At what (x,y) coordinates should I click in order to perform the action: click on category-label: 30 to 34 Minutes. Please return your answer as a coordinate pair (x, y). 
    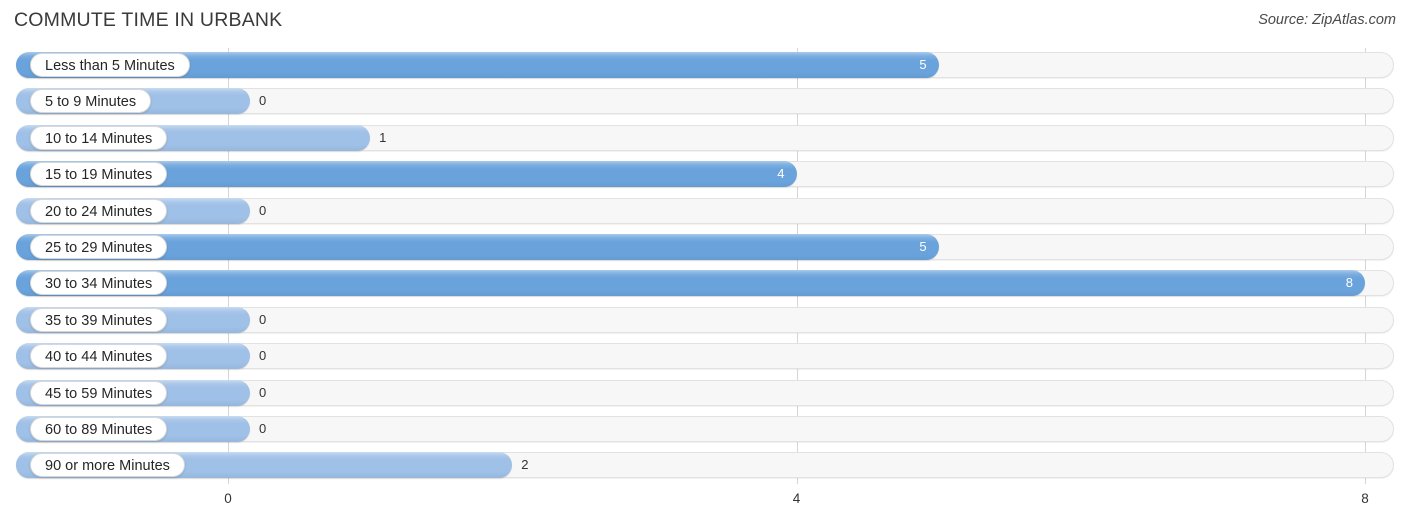
    Looking at the image, I should click on (99, 283).